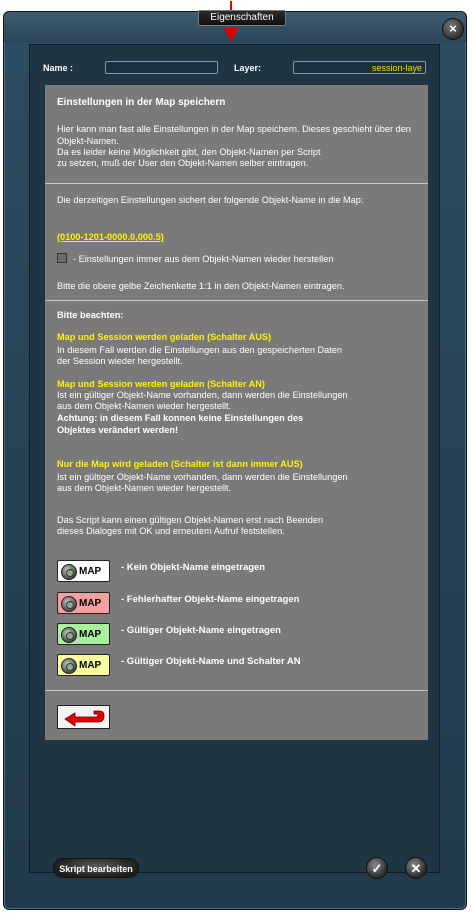  Describe the element at coordinates (144, 406) in the screenshot. I see `case-2-line-2: aus dem Objekt-Namen wieder hergestellt.` at that location.